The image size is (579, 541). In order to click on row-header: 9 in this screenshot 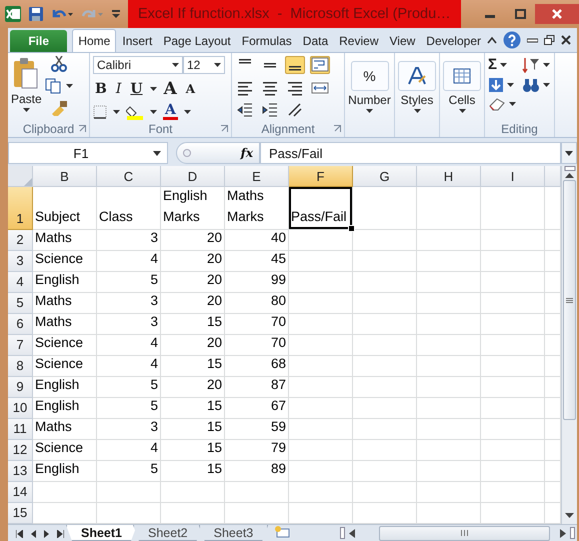, I will do `click(20, 387)`.